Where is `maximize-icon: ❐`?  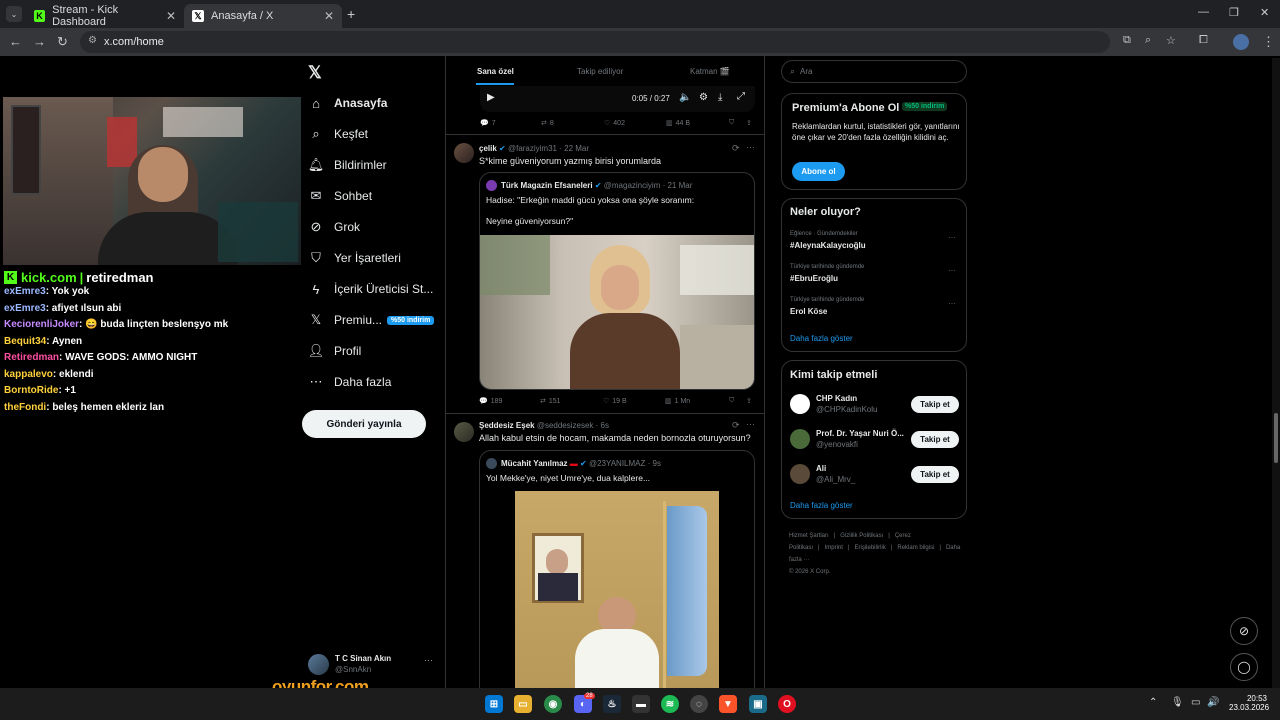
maximize-icon: ❐ is located at coordinates (1234, 12).